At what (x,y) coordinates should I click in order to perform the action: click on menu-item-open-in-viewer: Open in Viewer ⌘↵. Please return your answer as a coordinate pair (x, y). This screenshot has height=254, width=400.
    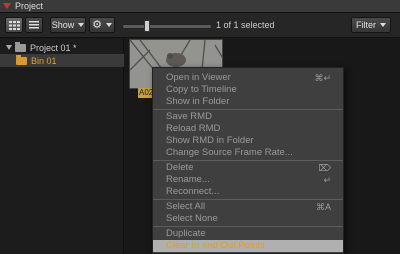
    Looking at the image, I should click on (248, 78).